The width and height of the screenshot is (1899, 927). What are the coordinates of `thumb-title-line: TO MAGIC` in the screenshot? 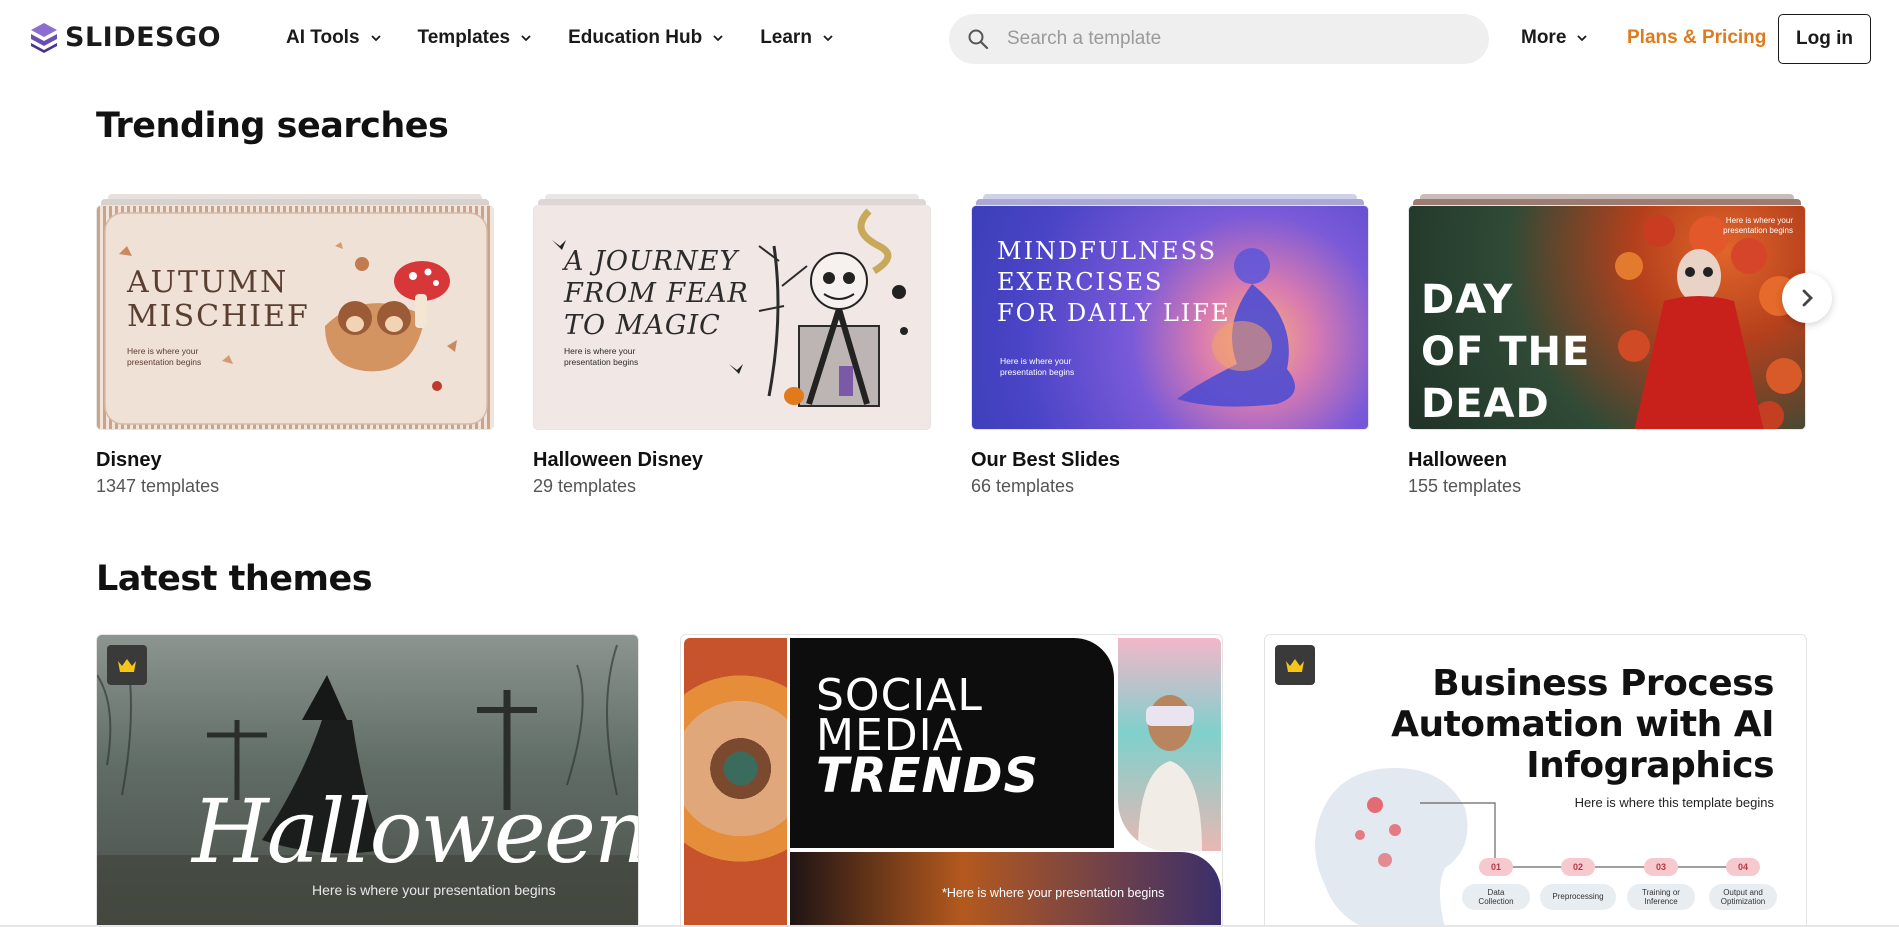 It's located at (642, 325).